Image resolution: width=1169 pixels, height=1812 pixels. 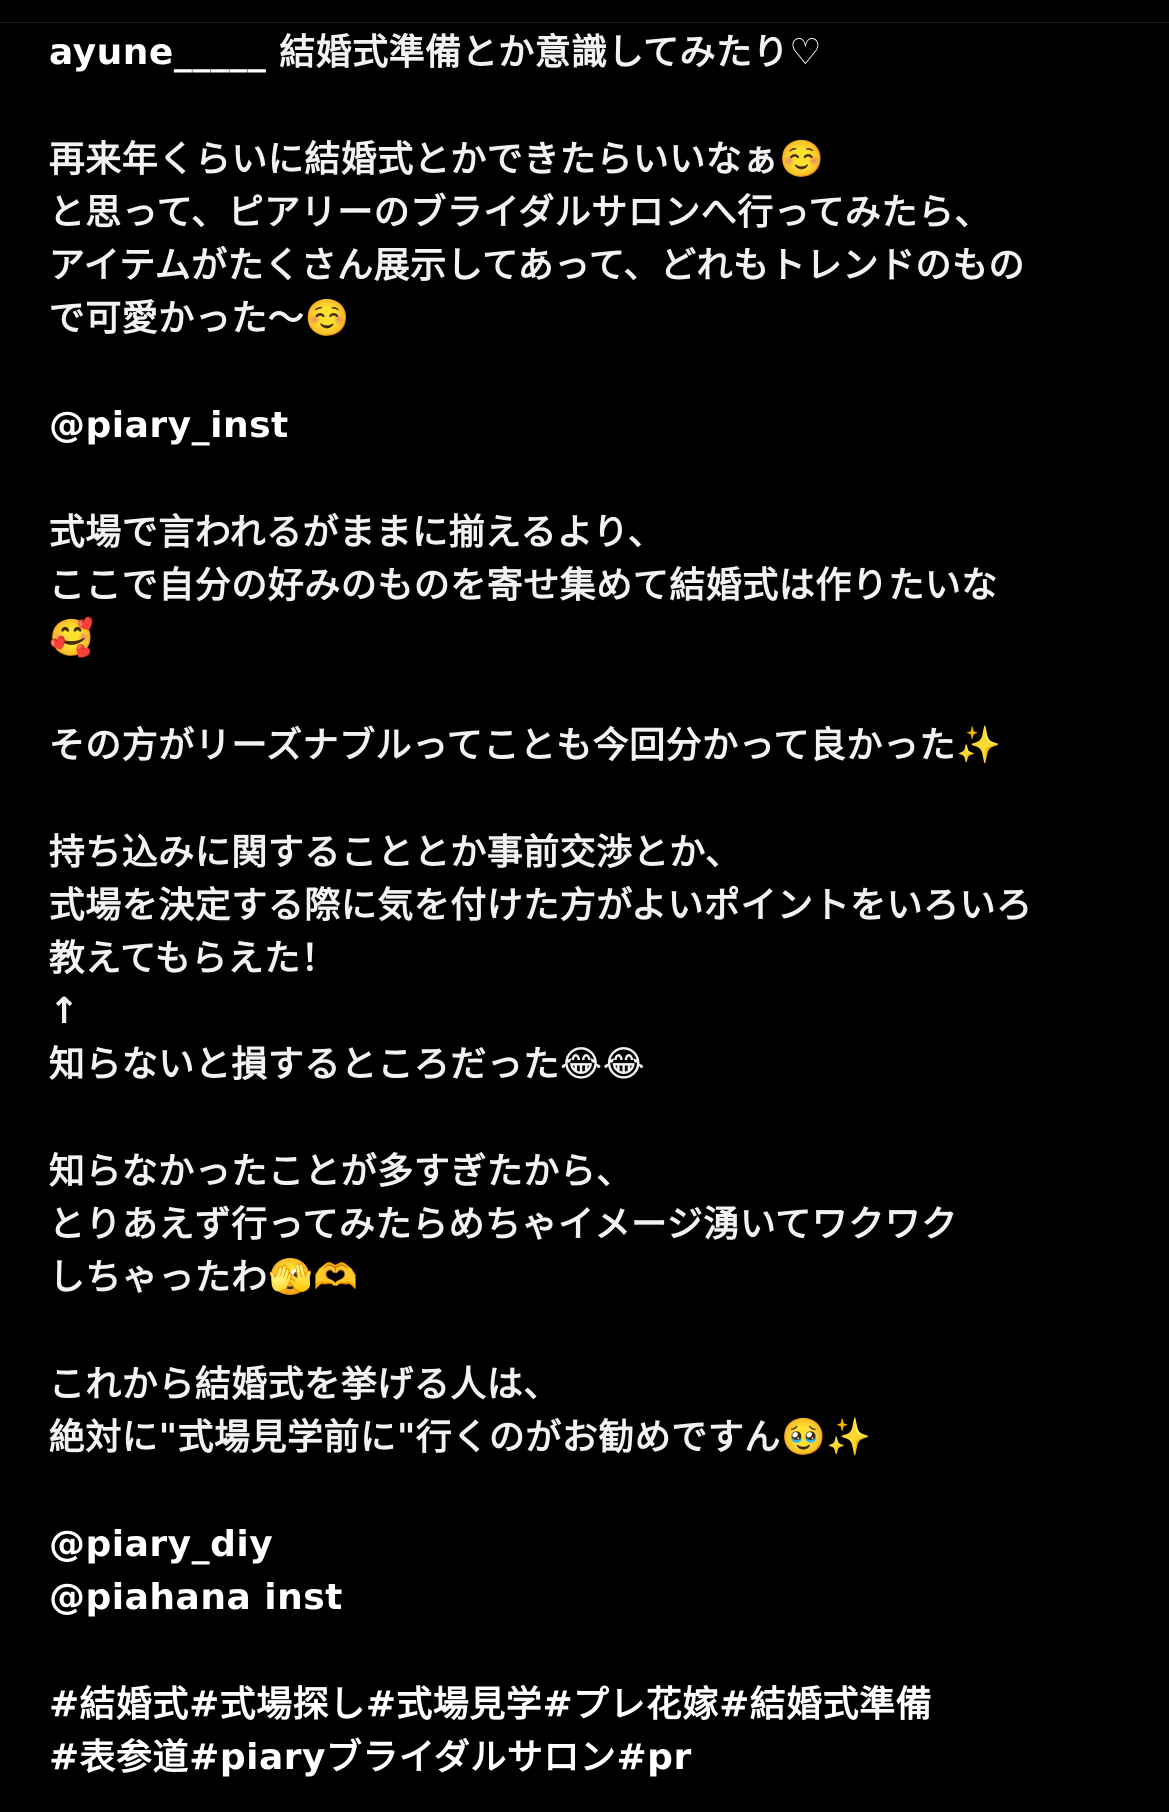 I want to click on username-link: ayune_____, so click(x=157, y=52).